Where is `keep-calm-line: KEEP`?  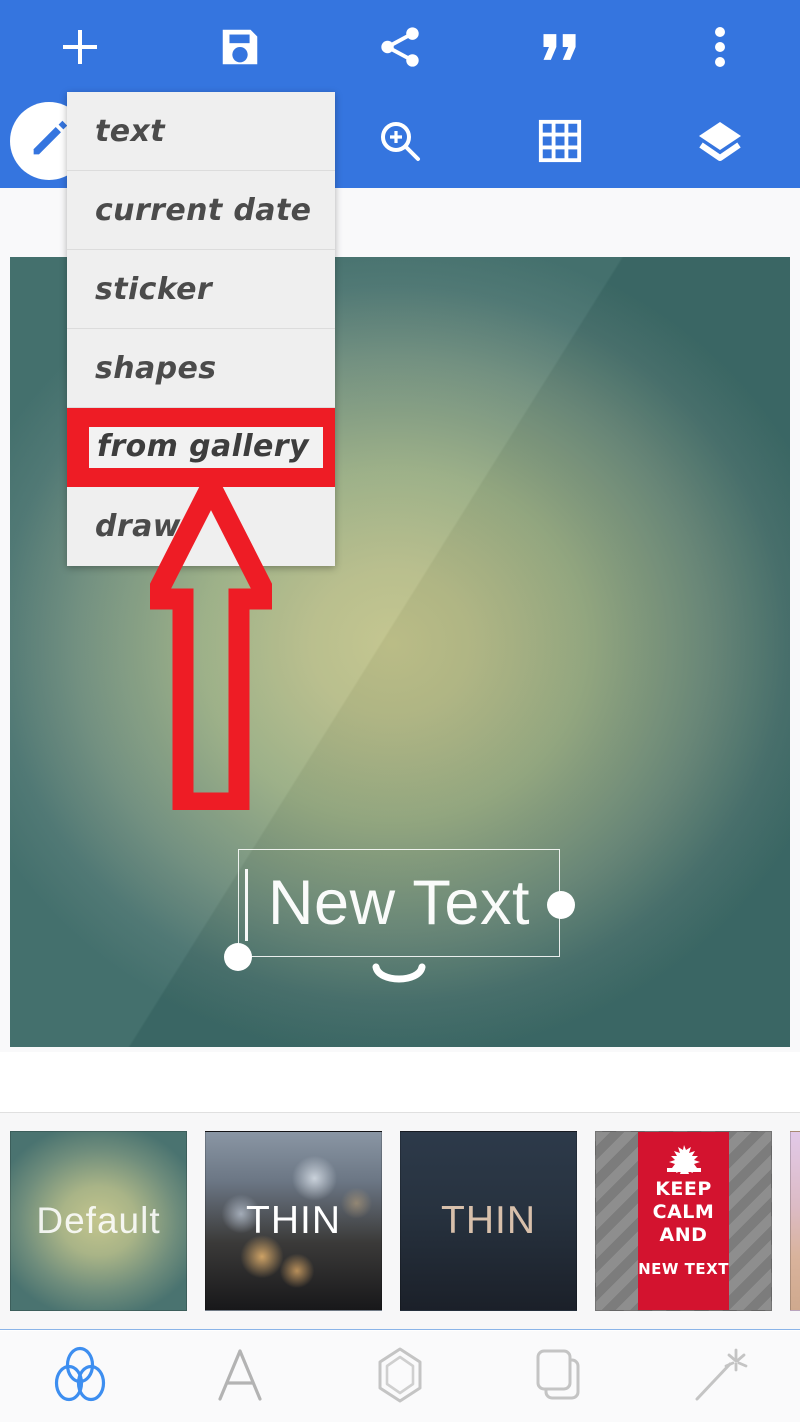
keep-calm-line: KEEP is located at coordinates (683, 1189).